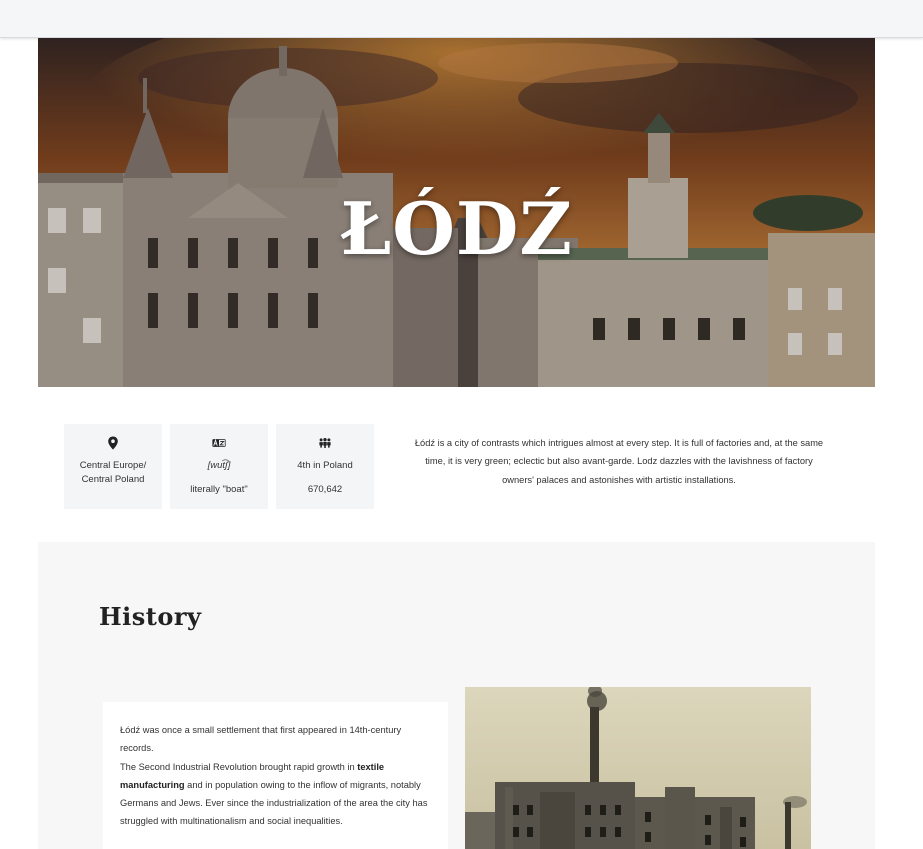 The image size is (923, 849). Describe the element at coordinates (113, 479) in the screenshot. I see `fact-region-line-2: Central Poland` at that location.